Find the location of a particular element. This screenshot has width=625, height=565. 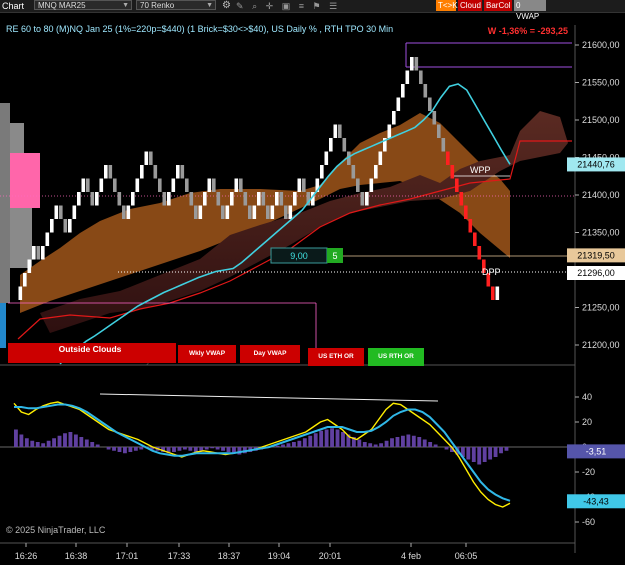

price-tick-label: 21500,00 is located at coordinates (601, 120).